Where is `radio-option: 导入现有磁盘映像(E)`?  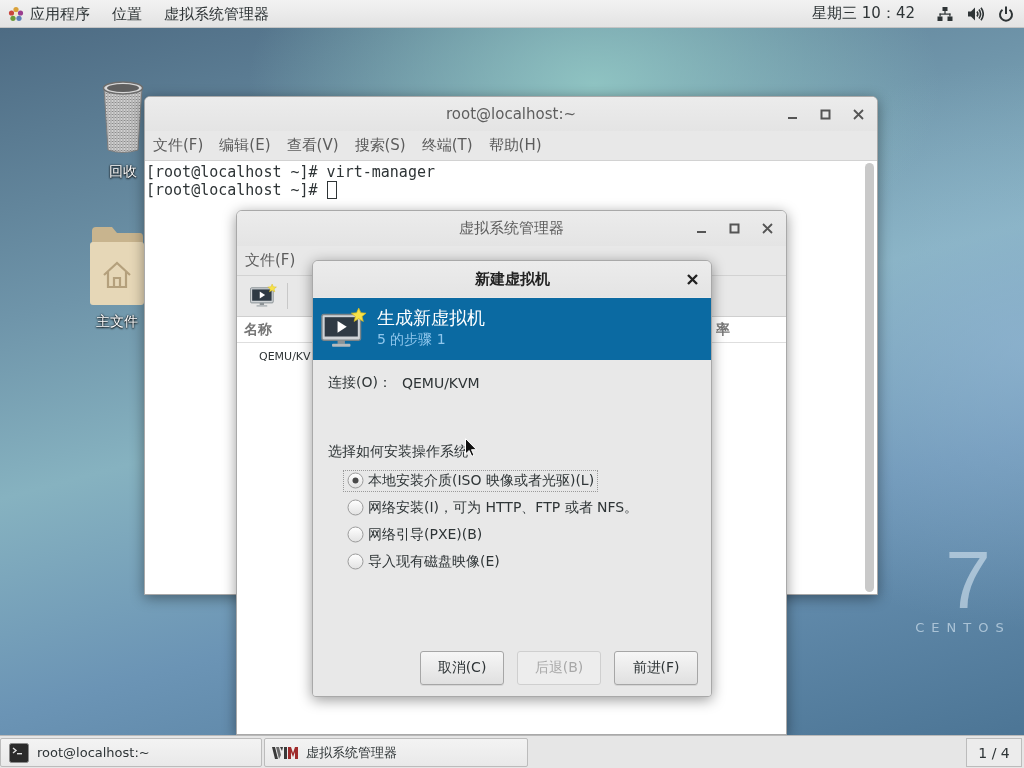 radio-option: 导入现有磁盘映像(E) is located at coordinates (423, 561).